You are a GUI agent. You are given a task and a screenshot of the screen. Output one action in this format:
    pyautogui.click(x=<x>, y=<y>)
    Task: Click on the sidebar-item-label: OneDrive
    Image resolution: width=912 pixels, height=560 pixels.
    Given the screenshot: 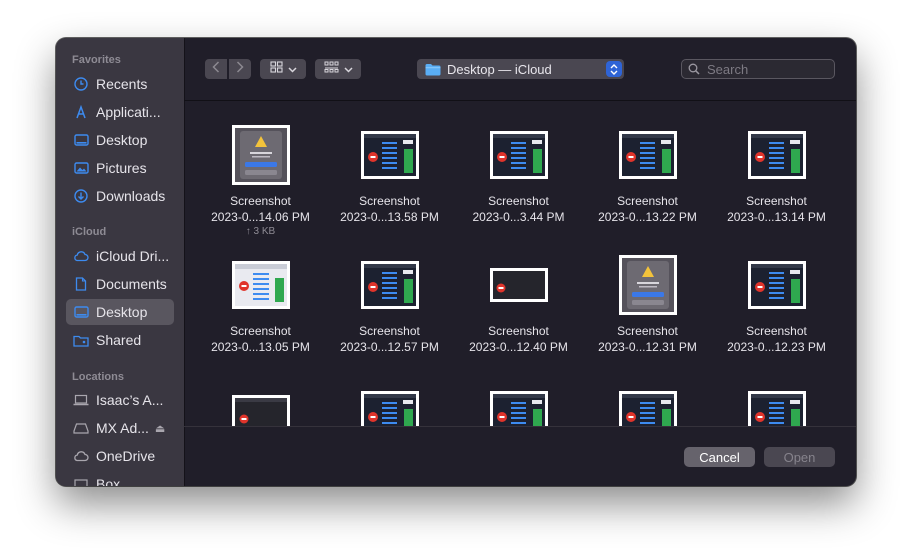 What is the action you would take?
    pyautogui.click(x=126, y=456)
    